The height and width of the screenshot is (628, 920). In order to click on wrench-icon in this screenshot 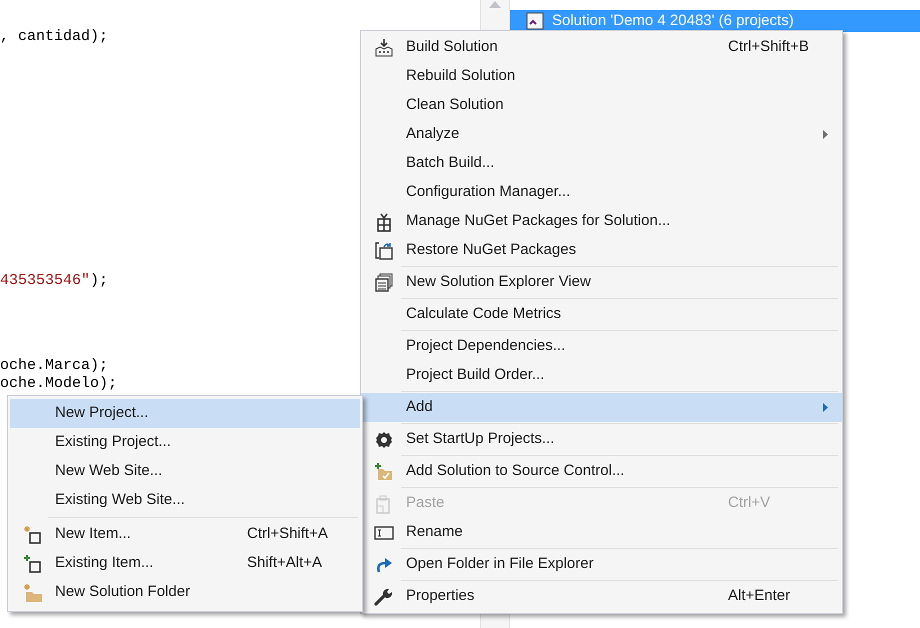, I will do `click(384, 596)`.